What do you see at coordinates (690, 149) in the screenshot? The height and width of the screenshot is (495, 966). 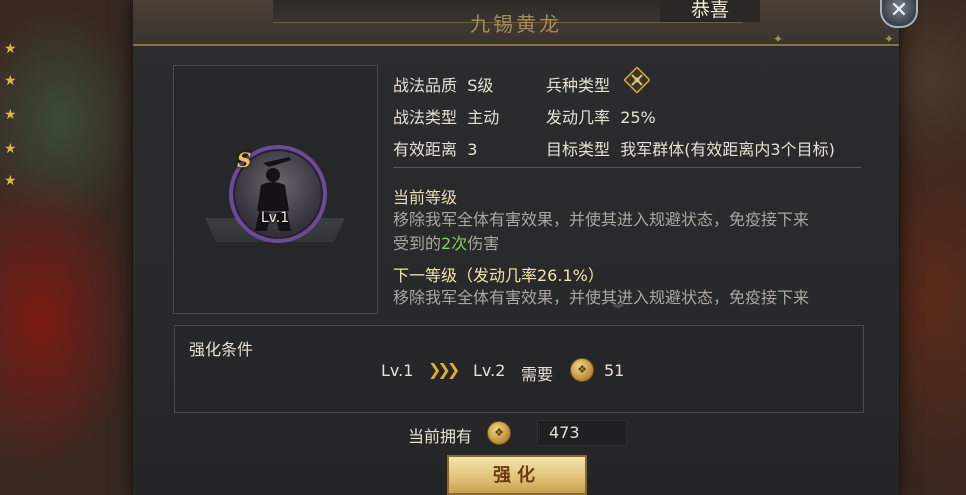 I see `attr-target: 目标类型 我军群体(有效距离内3个目标)` at bounding box center [690, 149].